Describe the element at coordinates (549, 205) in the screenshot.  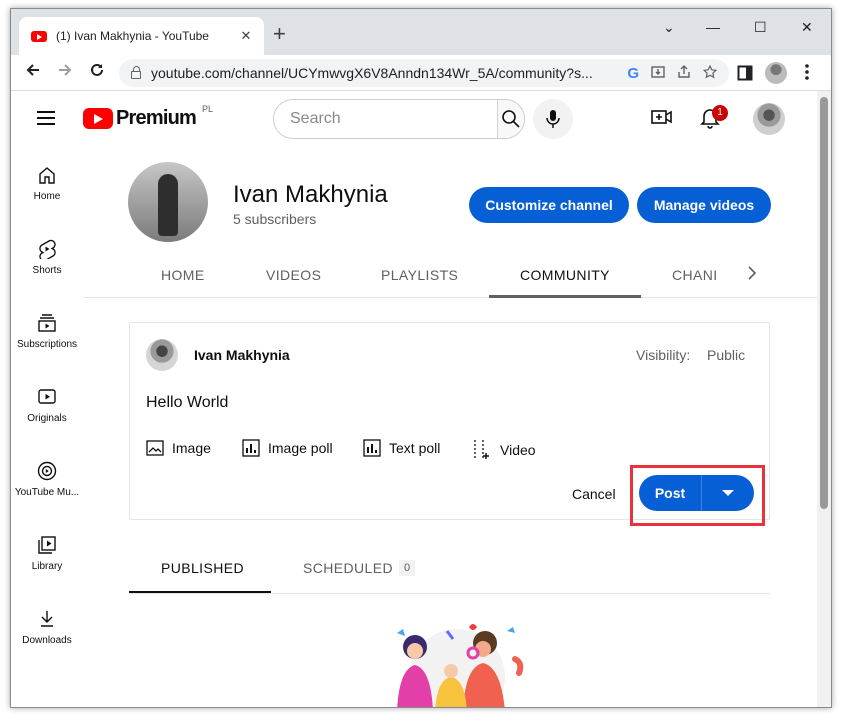
I see `customize-channel-button: Customize channel` at that location.